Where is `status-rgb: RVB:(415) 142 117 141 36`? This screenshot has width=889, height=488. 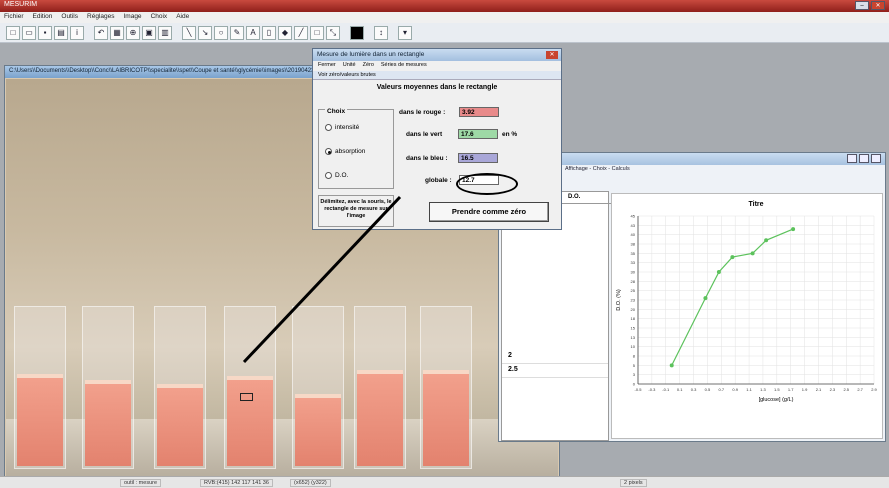 status-rgb: RVB:(415) 142 117 141 36 is located at coordinates (236, 483).